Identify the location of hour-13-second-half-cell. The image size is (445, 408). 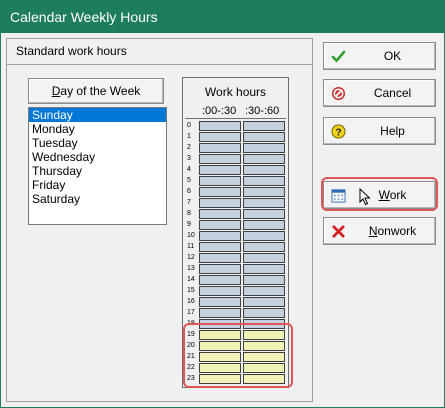
(264, 269).